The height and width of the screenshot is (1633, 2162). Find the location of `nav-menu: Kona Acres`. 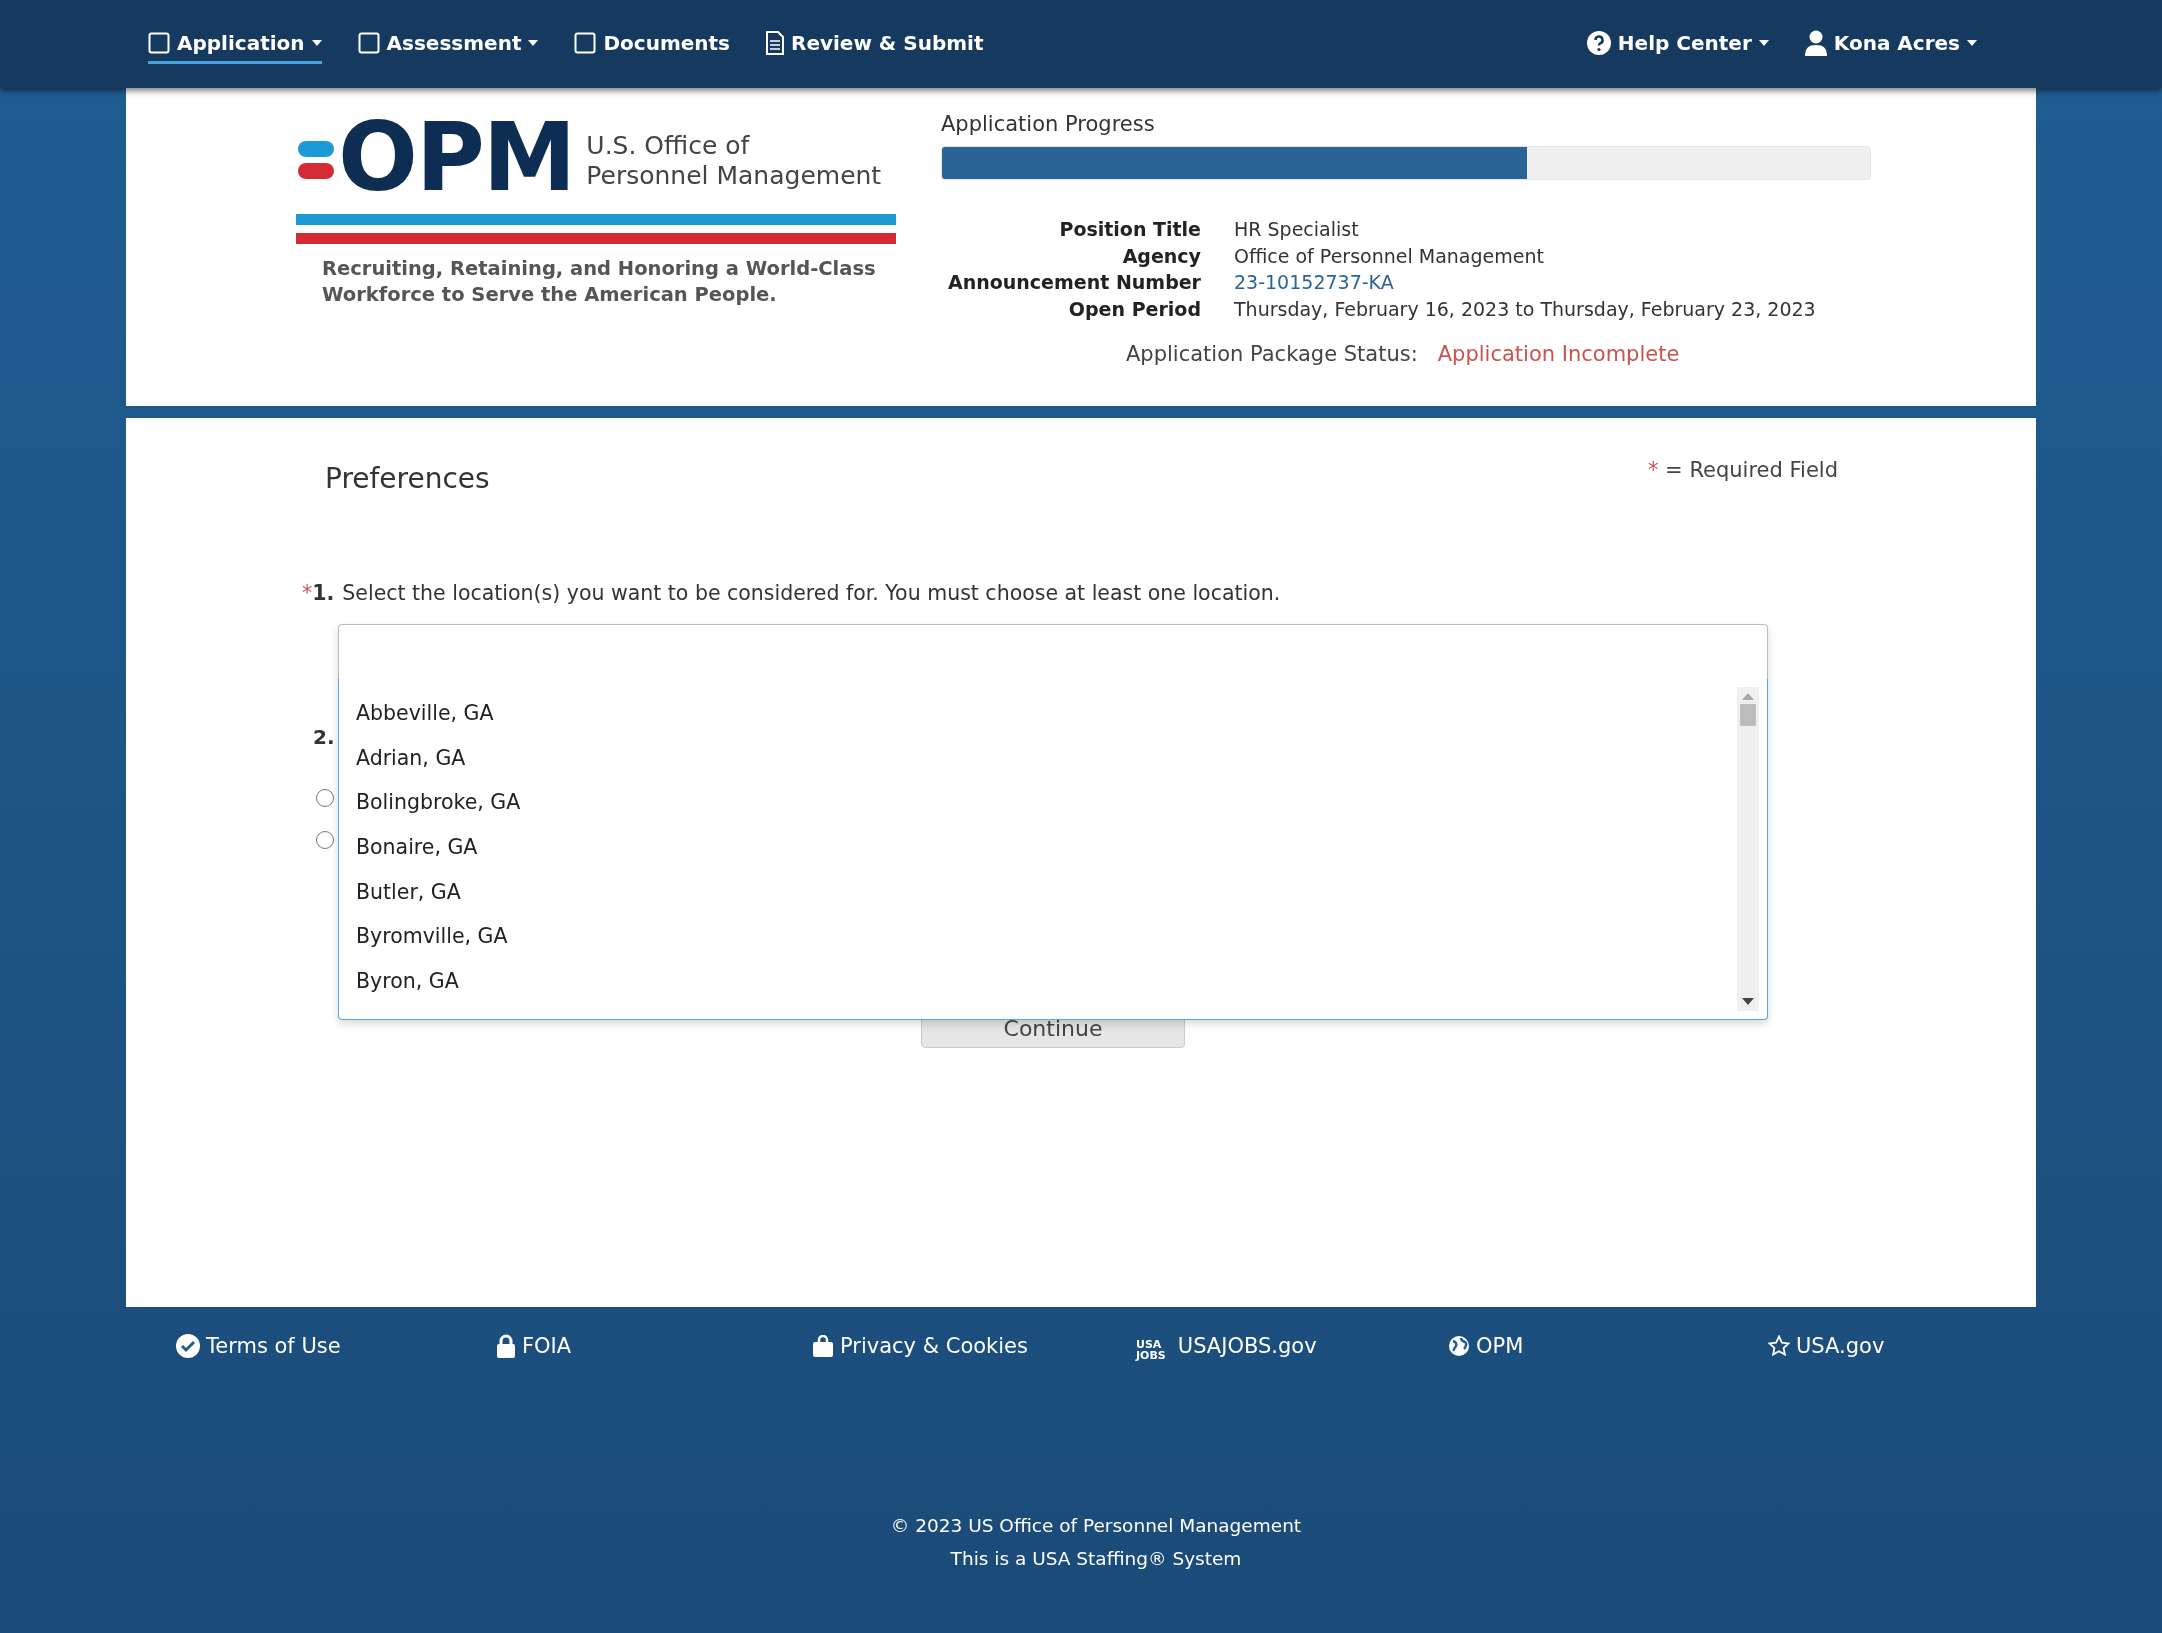

nav-menu: Kona Acres is located at coordinates (1890, 44).